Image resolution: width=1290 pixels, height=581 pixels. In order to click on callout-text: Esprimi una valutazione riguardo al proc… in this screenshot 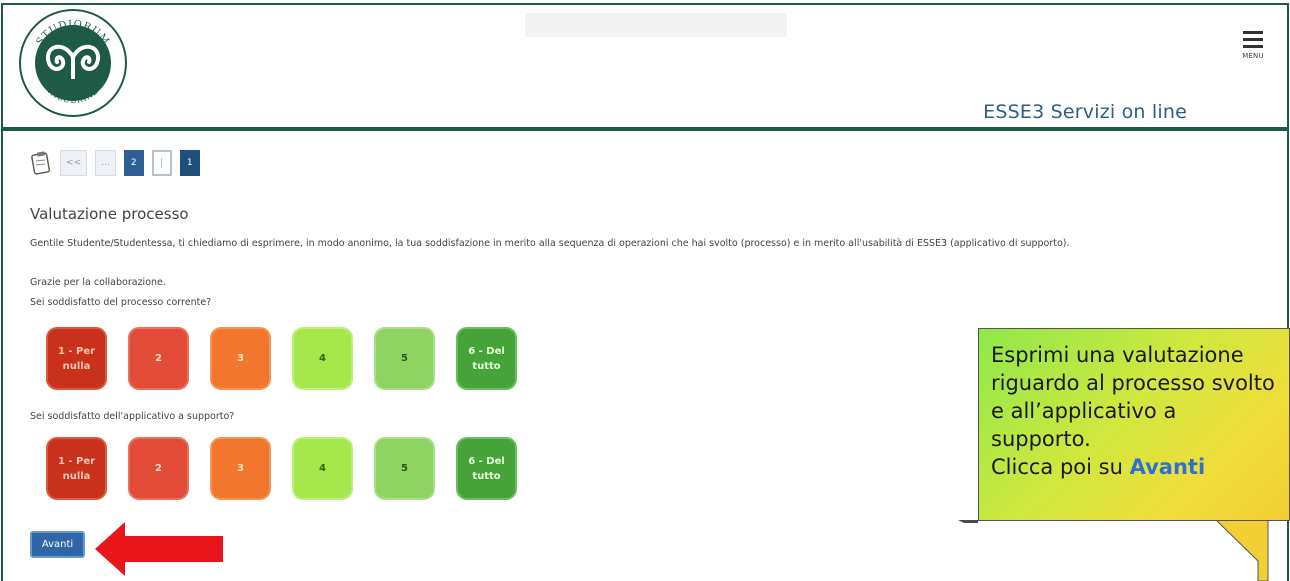, I will do `click(1134, 411)`.